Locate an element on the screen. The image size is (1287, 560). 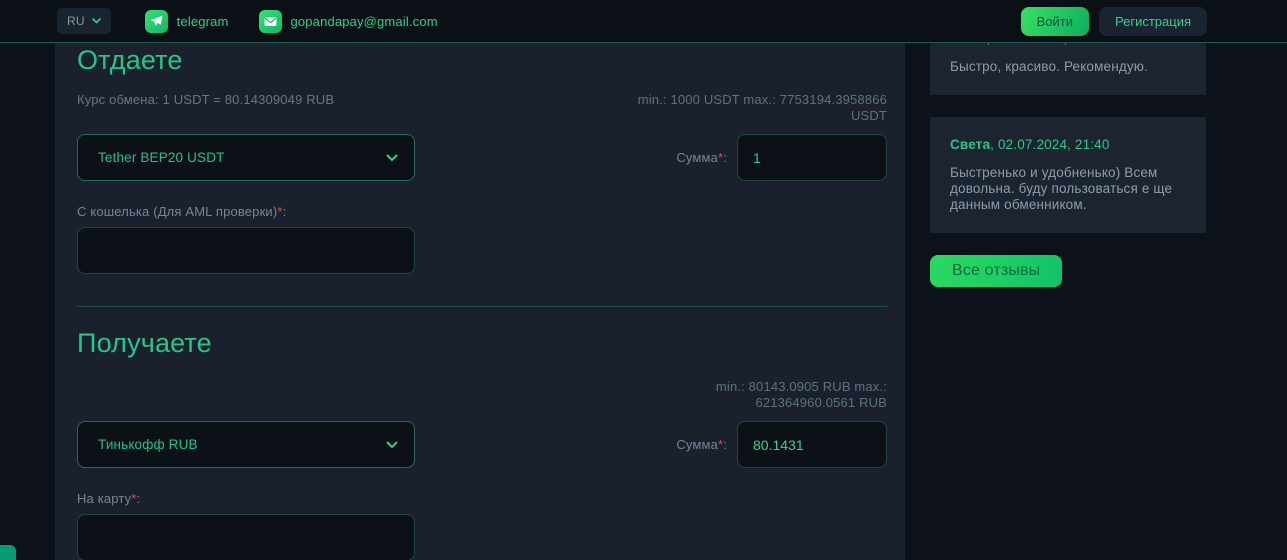
receive-amount-label: Сумма*: is located at coordinates (701, 444).